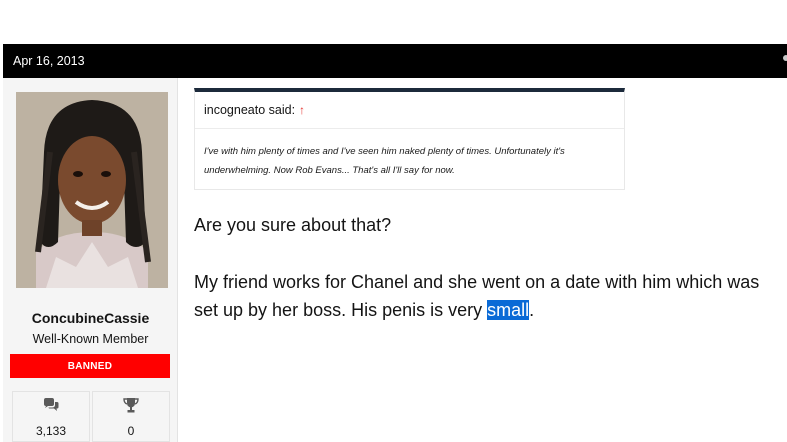 The width and height of the screenshot is (787, 442). I want to click on post-header-bar: Apr 16, 2013, so click(395, 61).